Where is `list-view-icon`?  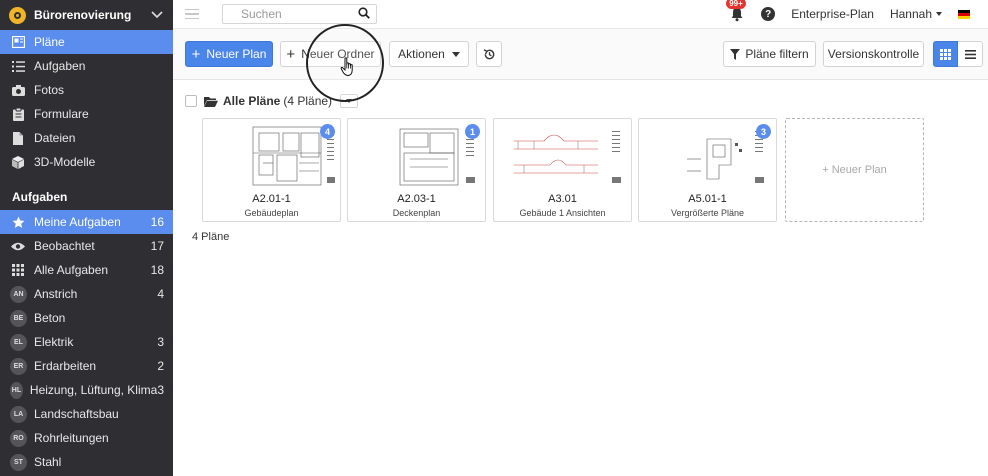 list-view-icon is located at coordinates (970, 54).